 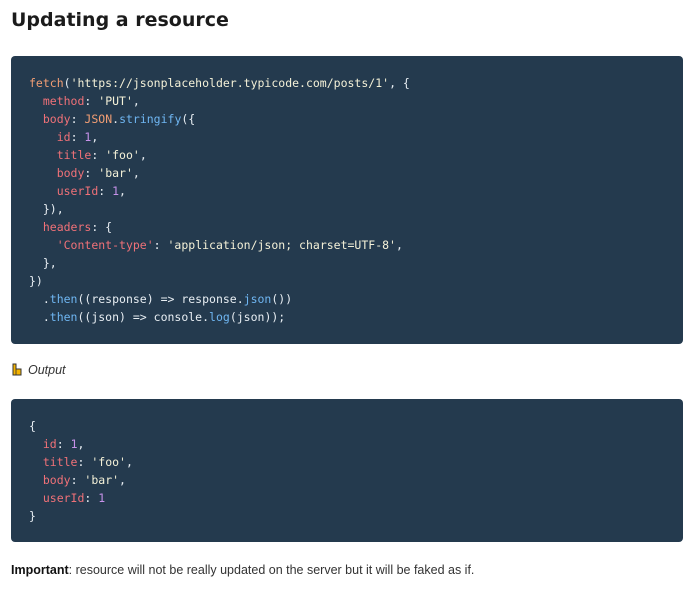 What do you see at coordinates (32, 426) in the screenshot?
I see `code-token: {` at bounding box center [32, 426].